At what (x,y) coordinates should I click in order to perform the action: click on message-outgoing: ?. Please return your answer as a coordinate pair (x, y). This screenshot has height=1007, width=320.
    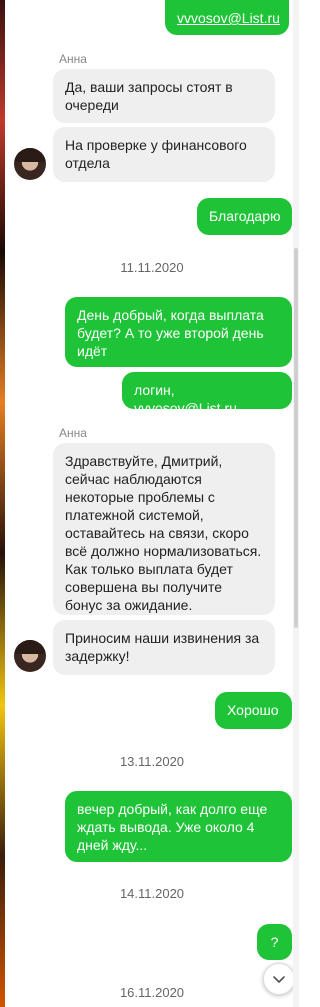
    Looking at the image, I should click on (274, 942).